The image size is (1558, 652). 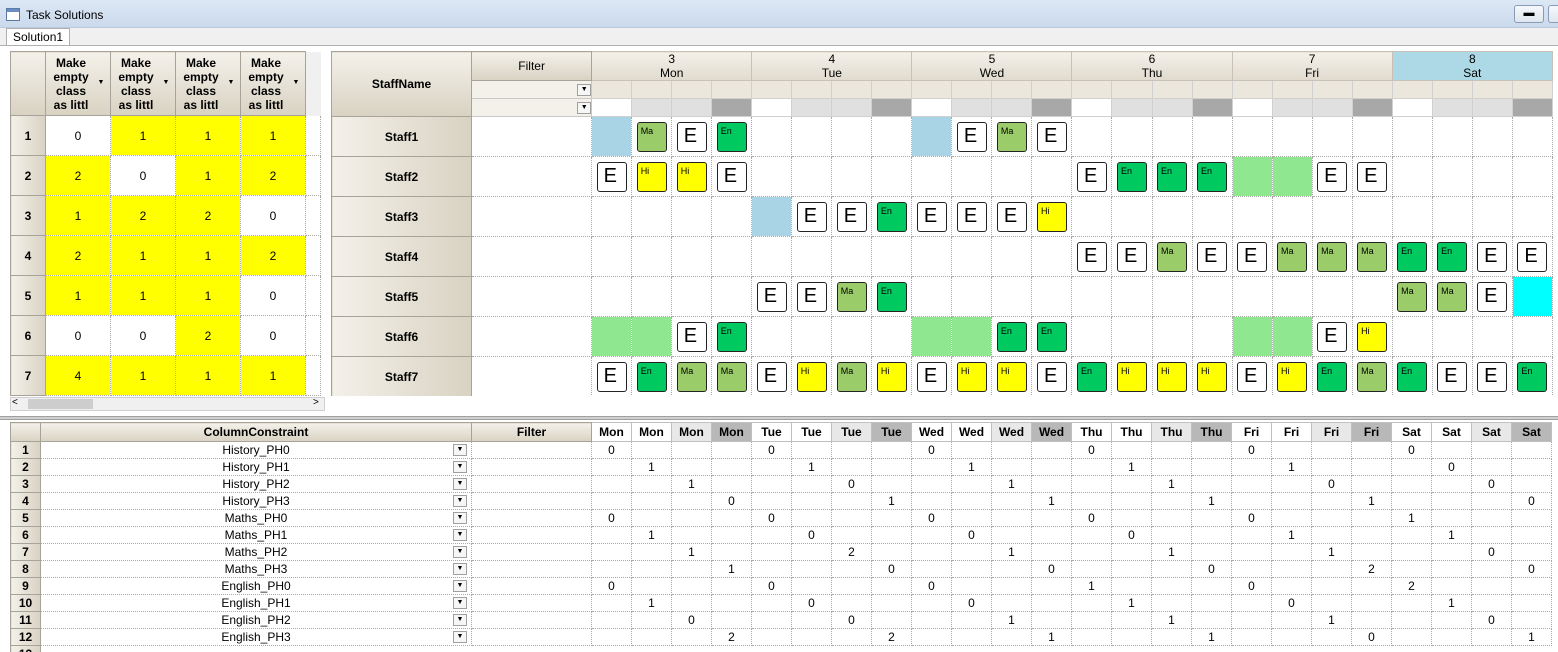 I want to click on staff-name: Staff1, so click(x=402, y=136).